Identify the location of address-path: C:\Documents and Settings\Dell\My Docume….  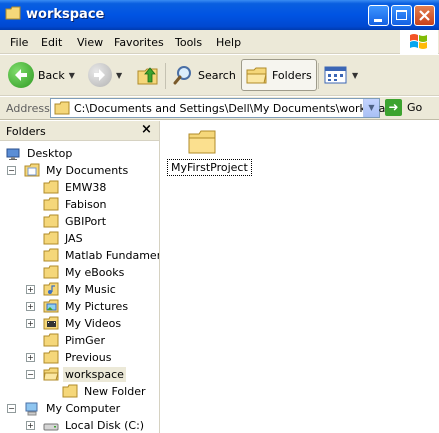
(236, 108).